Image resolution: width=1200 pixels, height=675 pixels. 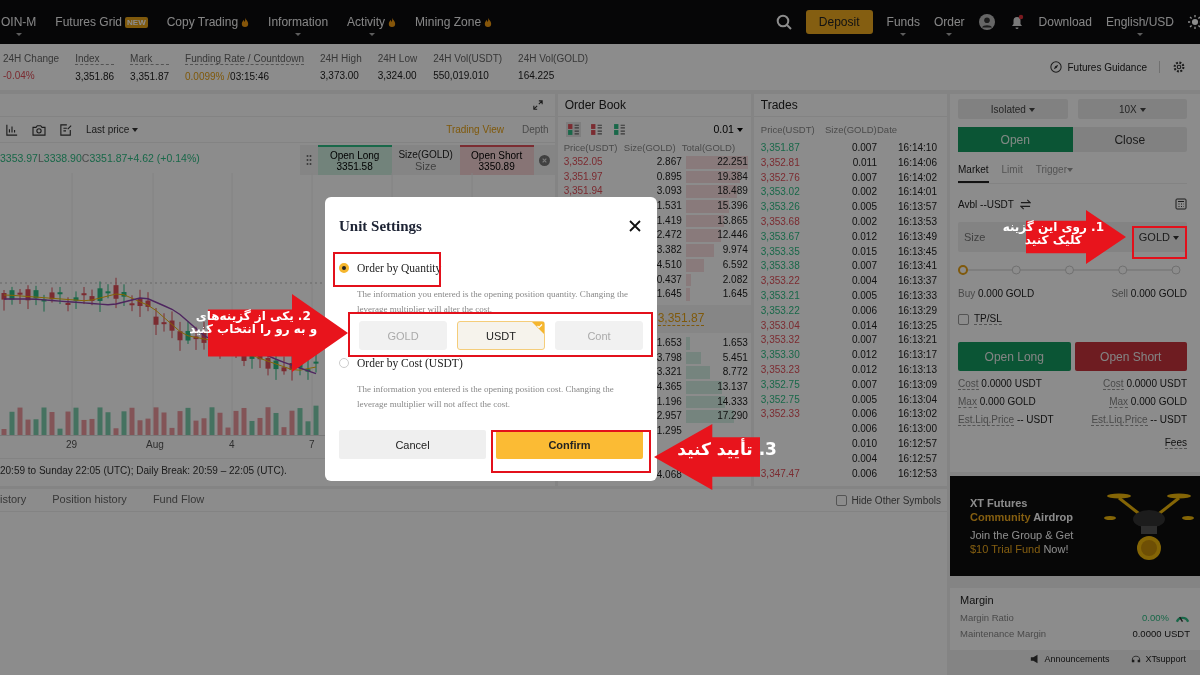 What do you see at coordinates (39, 129) in the screenshot?
I see `camera-icon` at bounding box center [39, 129].